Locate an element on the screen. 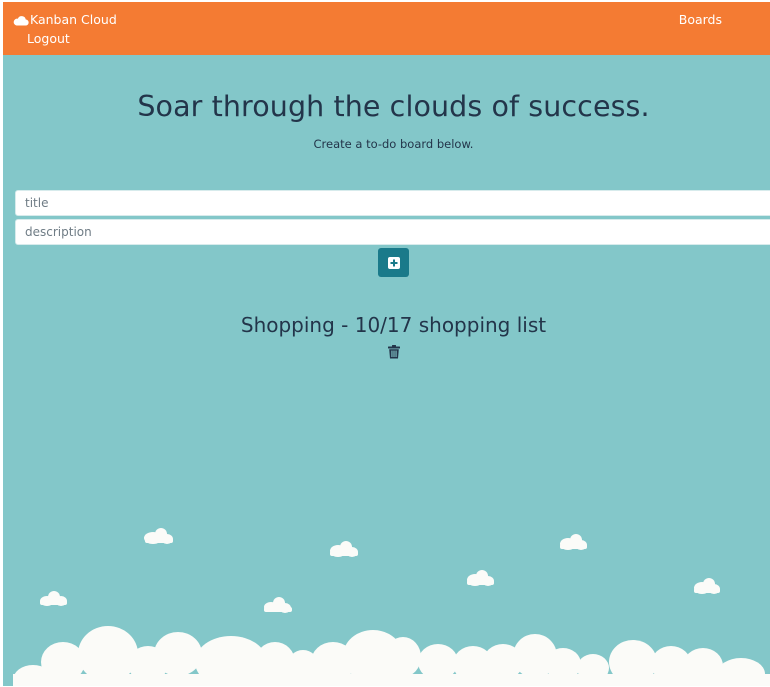 The height and width of the screenshot is (687, 770). cloud-bank is located at coordinates (391, 656).